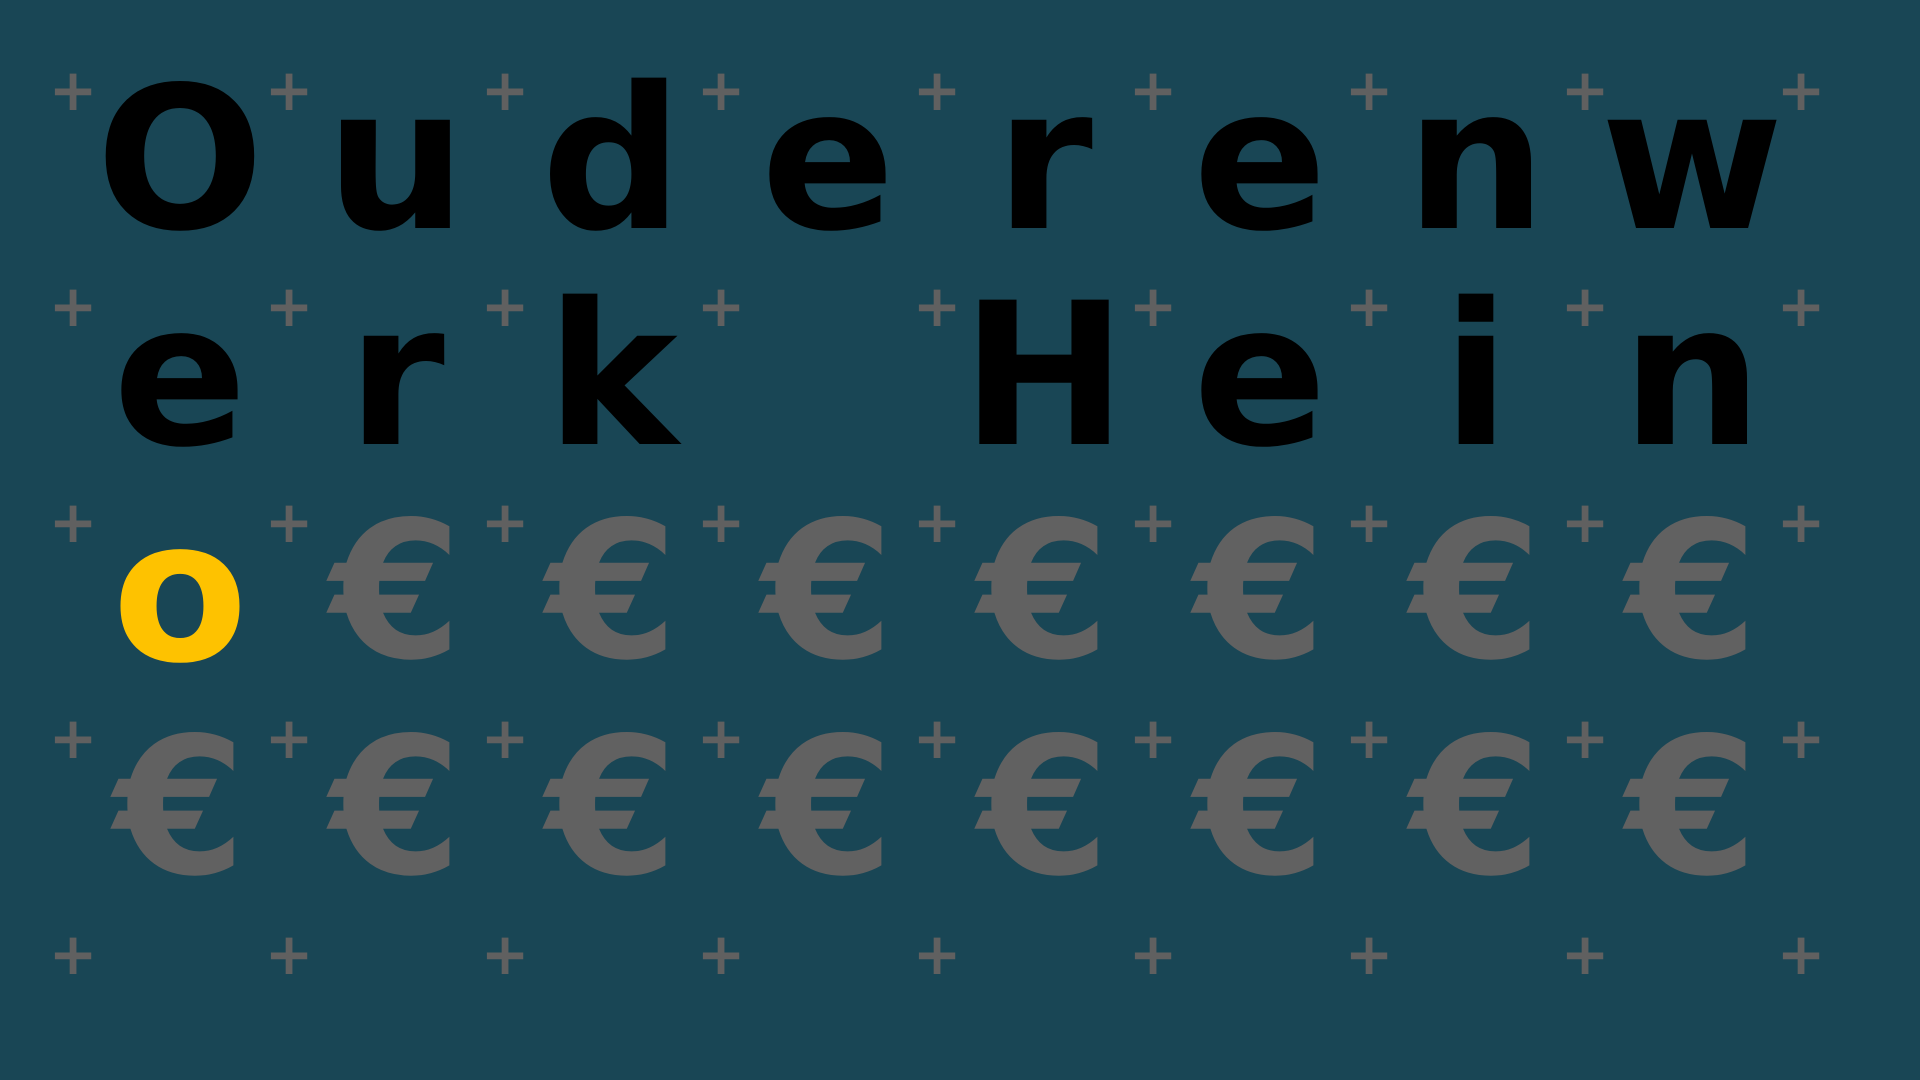  What do you see at coordinates (612, 159) in the screenshot?
I see `grid-letter: d` at bounding box center [612, 159].